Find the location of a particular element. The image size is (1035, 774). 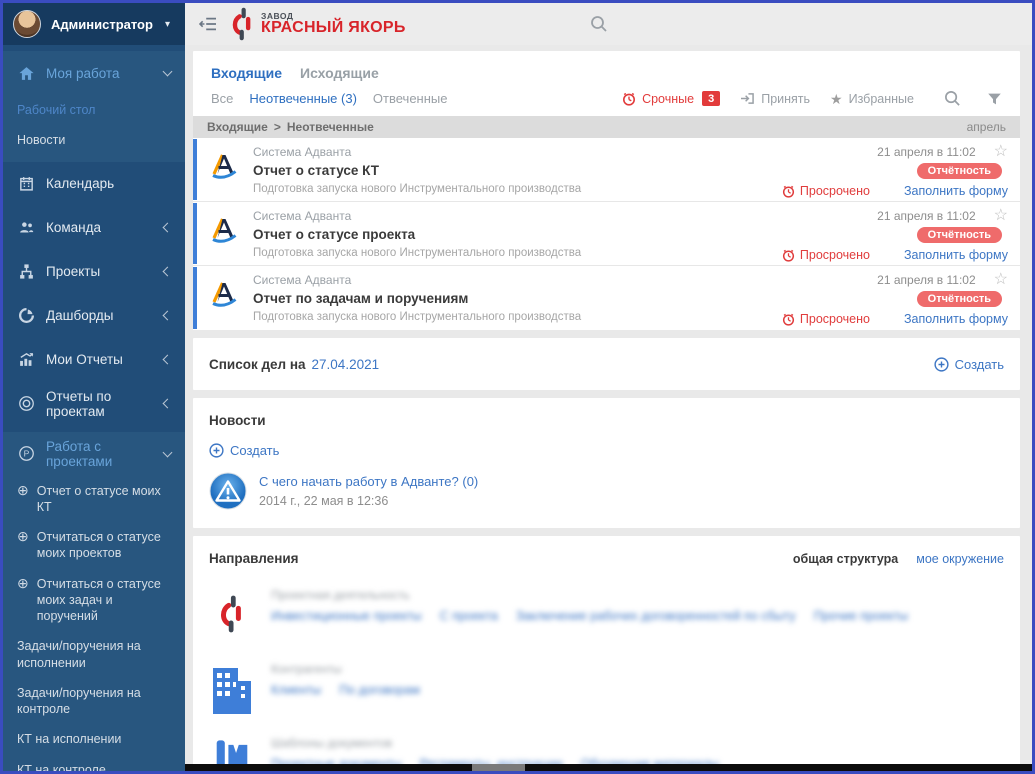

accept-icon is located at coordinates (748, 98).